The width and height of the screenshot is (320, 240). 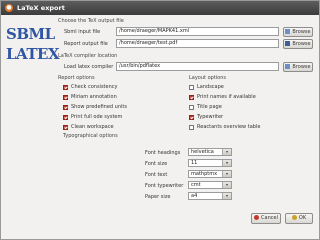 What do you see at coordinates (65, 117) in the screenshot?
I see `full-ode-checkbox` at bounding box center [65, 117].